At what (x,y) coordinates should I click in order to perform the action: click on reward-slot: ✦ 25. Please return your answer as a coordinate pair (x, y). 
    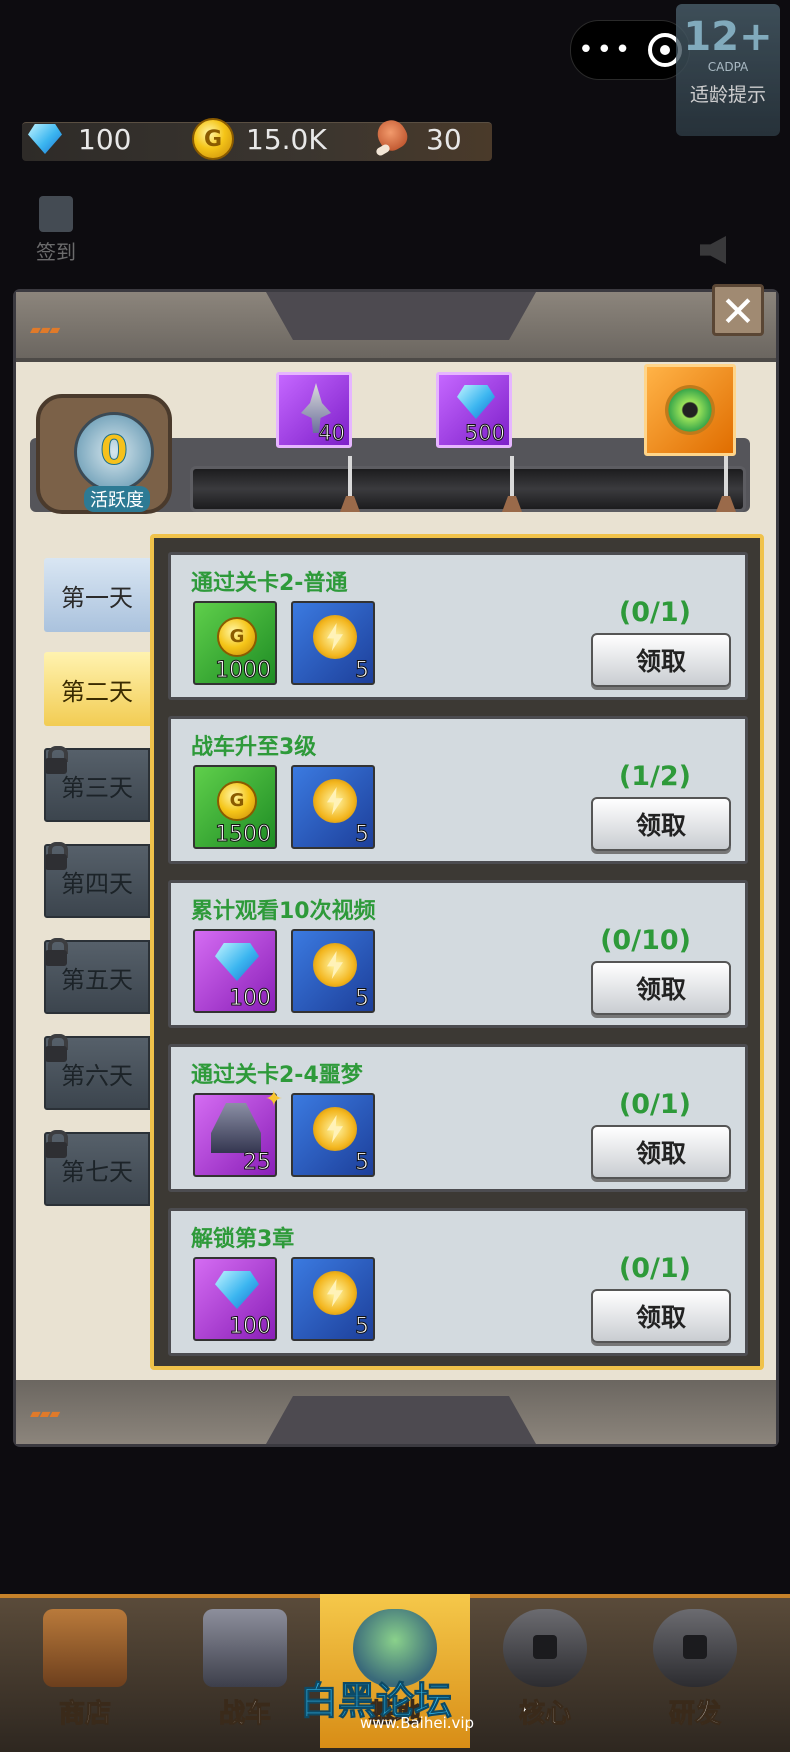
    Looking at the image, I should click on (238, 1132).